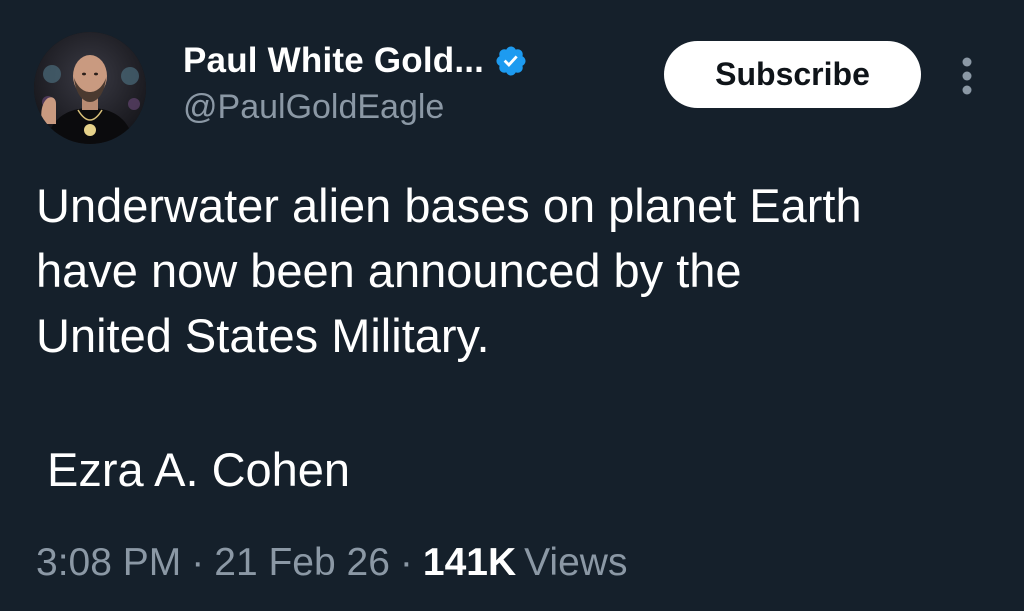 Image resolution: width=1024 pixels, height=611 pixels. Describe the element at coordinates (469, 563) in the screenshot. I see `views-count: 141K` at that location.